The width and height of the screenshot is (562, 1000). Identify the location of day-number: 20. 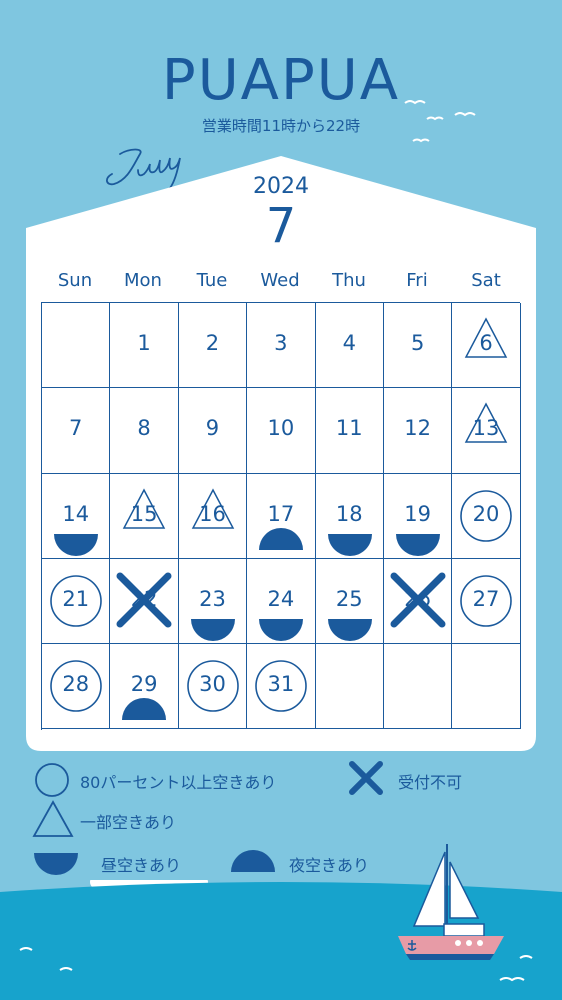
(486, 513).